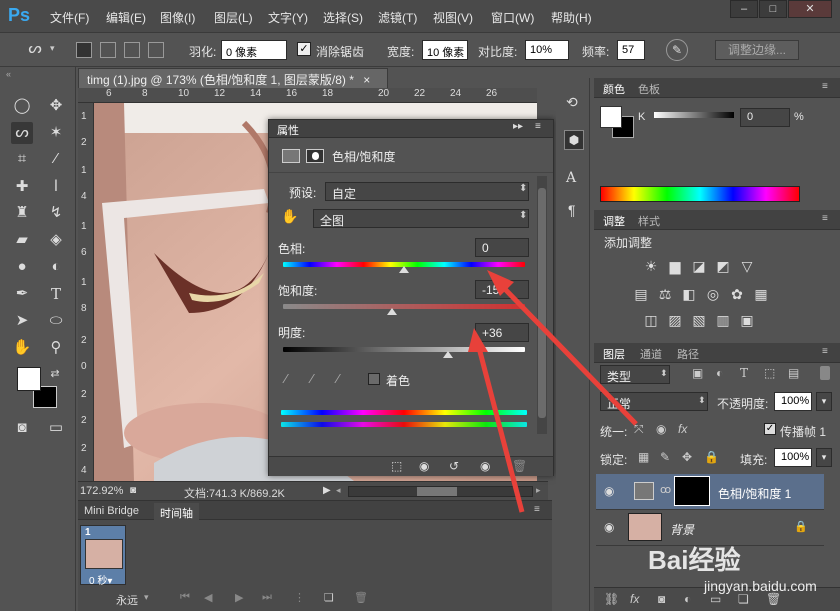 This screenshot has height=611, width=840. I want to click on arrow-to-hue, so click(568, 354).